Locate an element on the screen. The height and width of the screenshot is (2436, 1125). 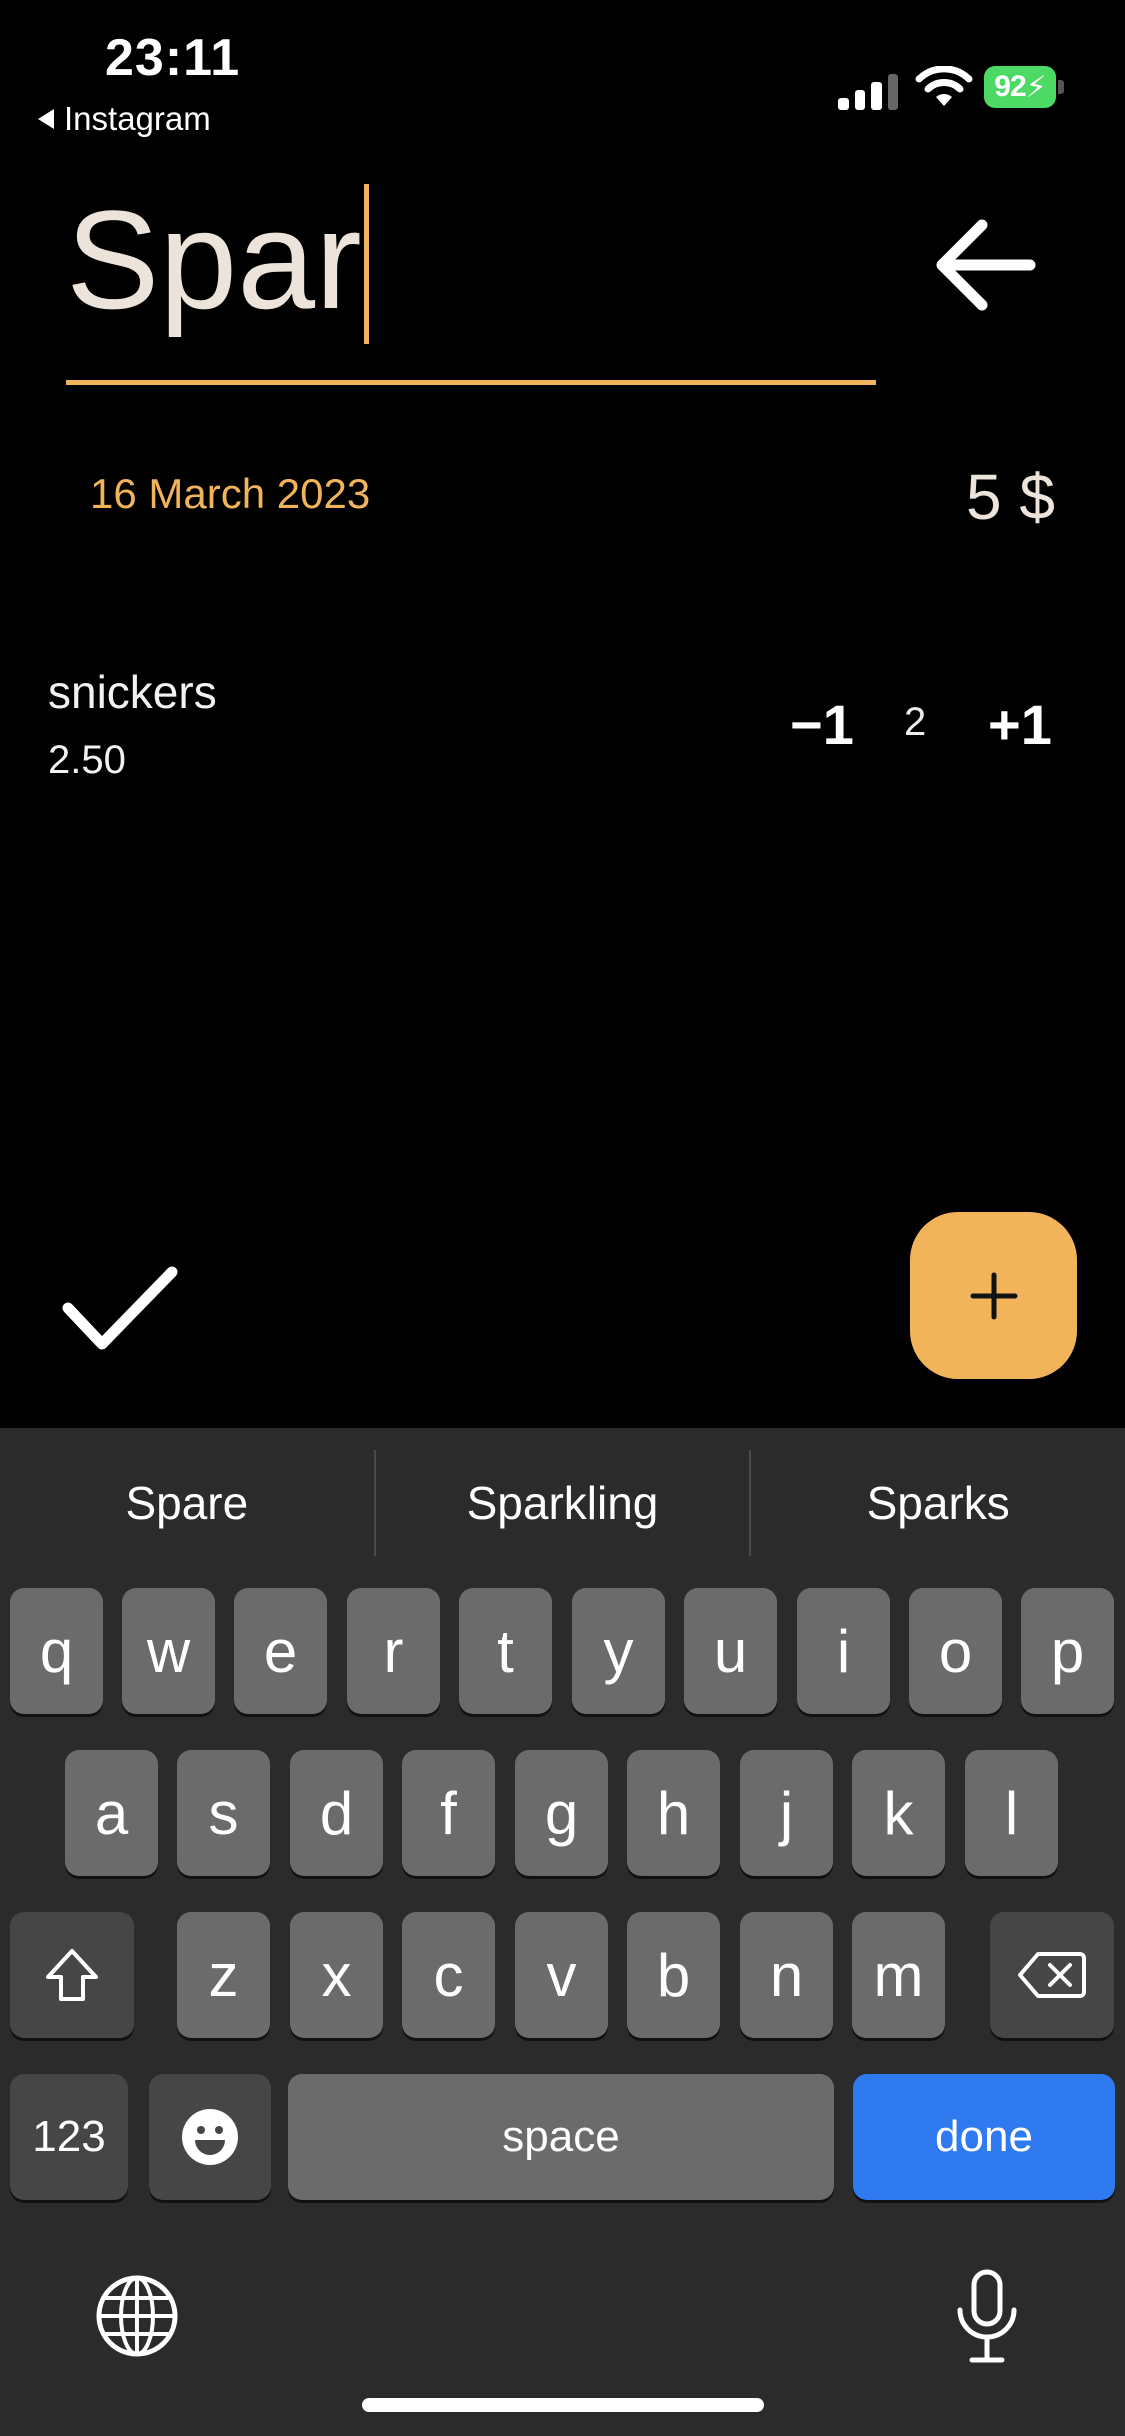
wifi-icon is located at coordinates (944, 86).